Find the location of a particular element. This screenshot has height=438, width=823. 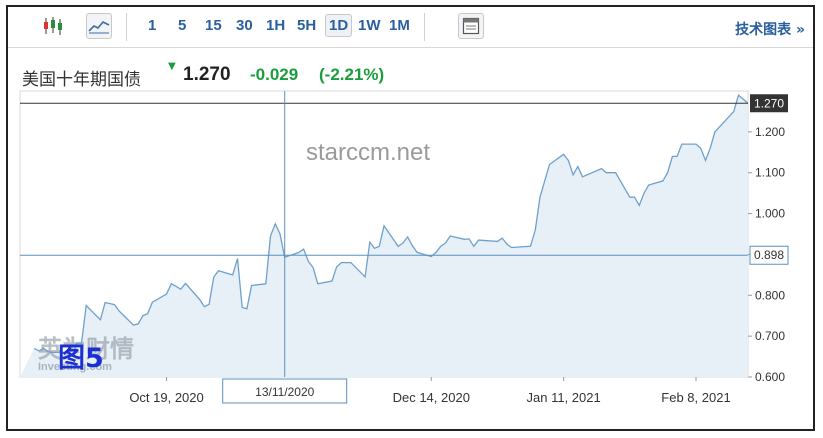

y-tick-label: 1.000 is located at coordinates (770, 214).